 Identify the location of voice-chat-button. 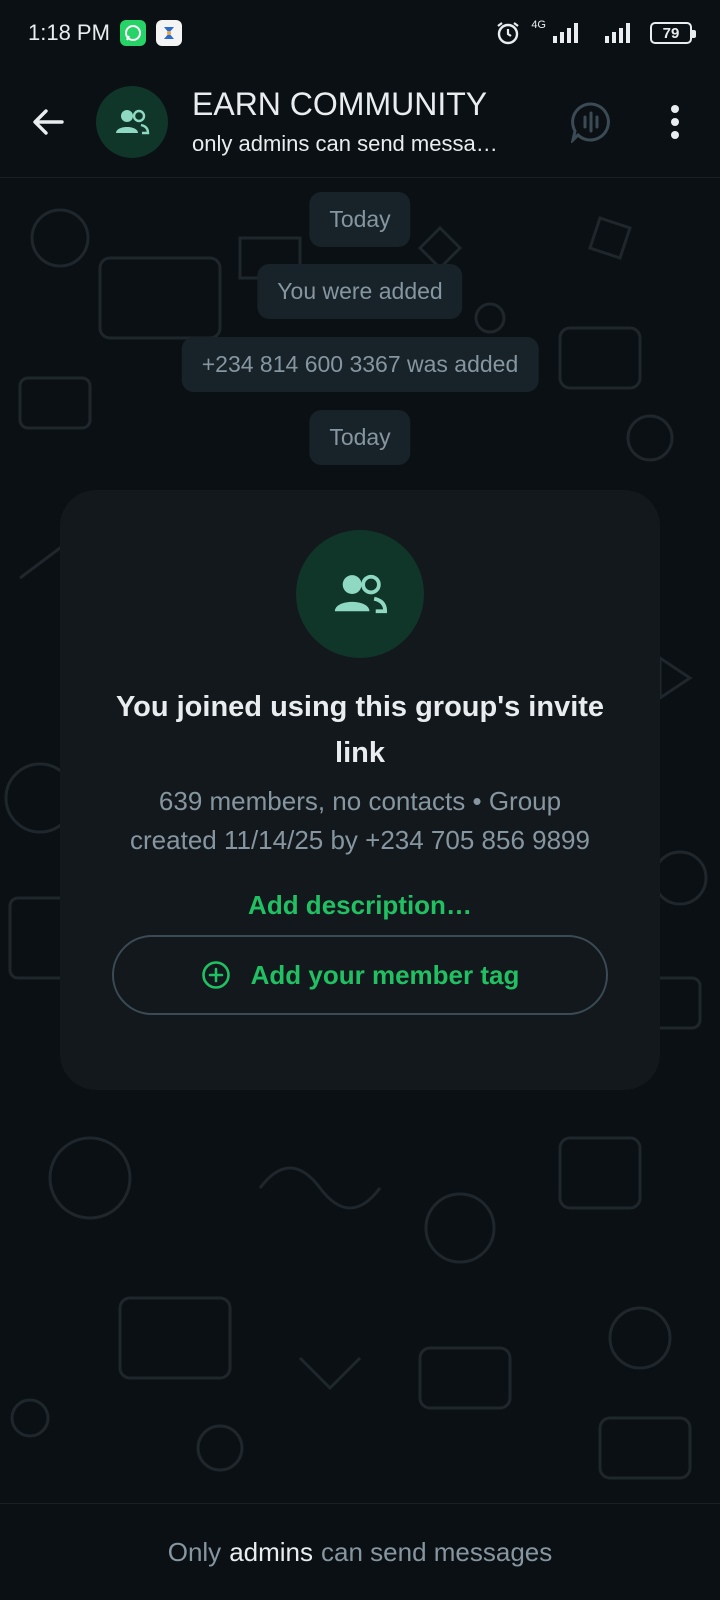
(591, 122).